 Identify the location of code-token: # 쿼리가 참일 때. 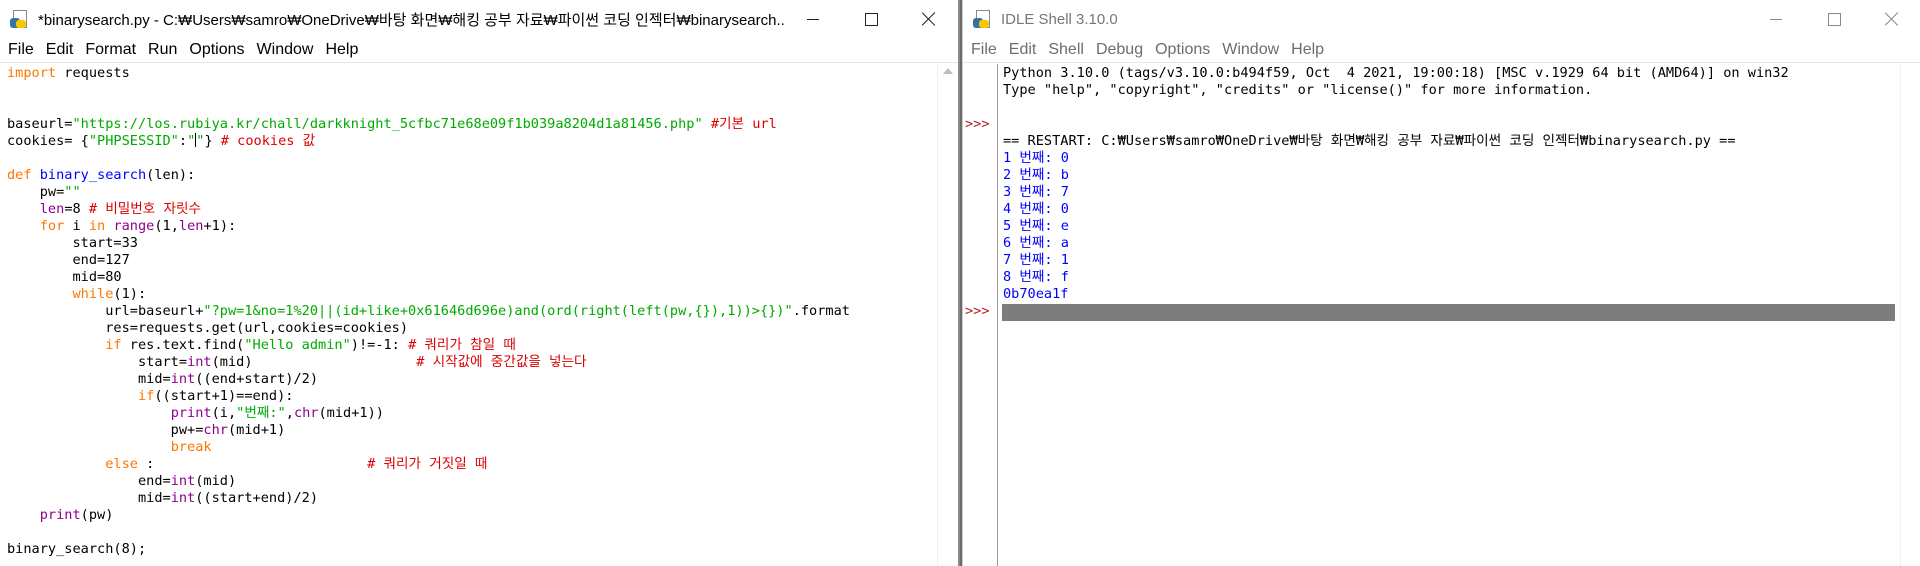
(462, 345).